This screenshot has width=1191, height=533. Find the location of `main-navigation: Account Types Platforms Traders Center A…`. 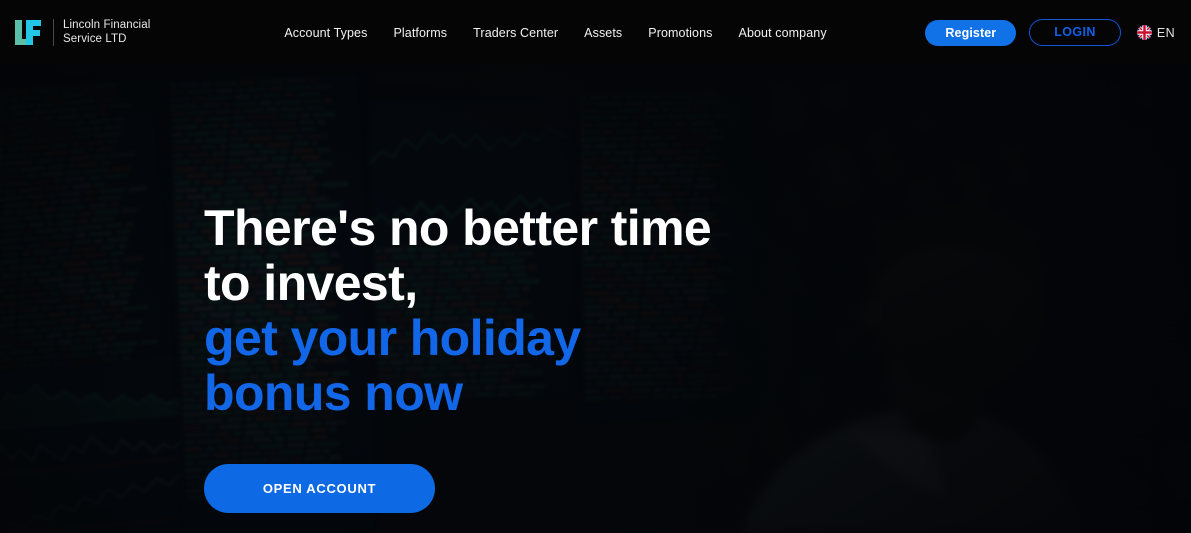

main-navigation: Account Types Platforms Traders Center A… is located at coordinates (555, 33).